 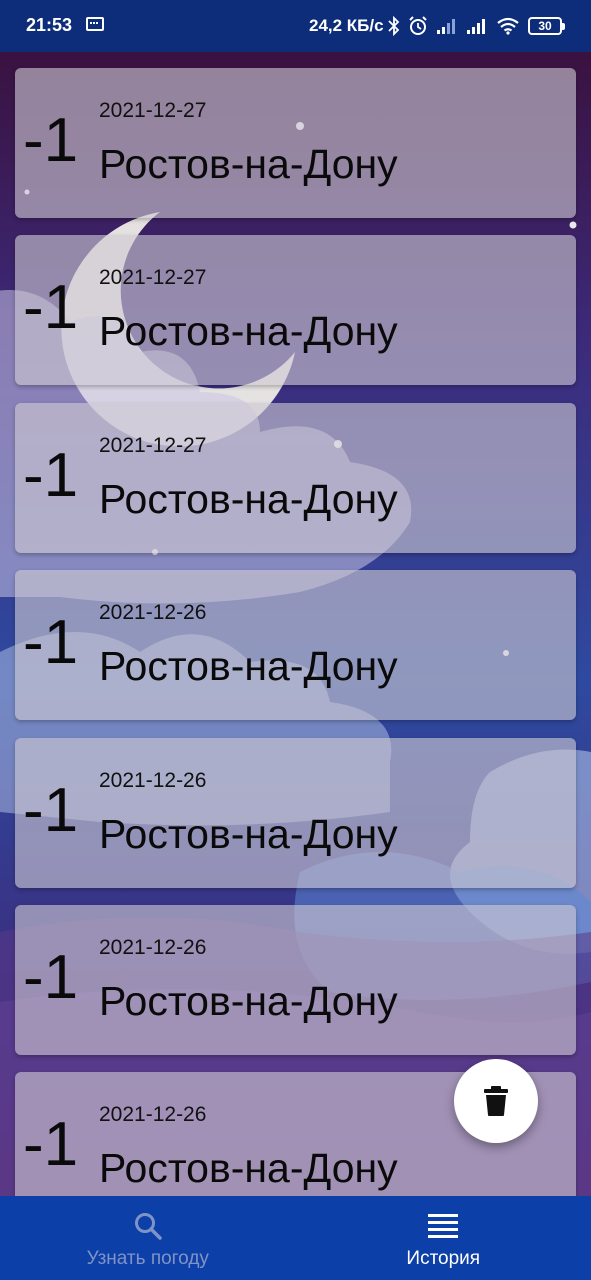 What do you see at coordinates (443, 1258) in the screenshot?
I see `nav-label: История` at bounding box center [443, 1258].